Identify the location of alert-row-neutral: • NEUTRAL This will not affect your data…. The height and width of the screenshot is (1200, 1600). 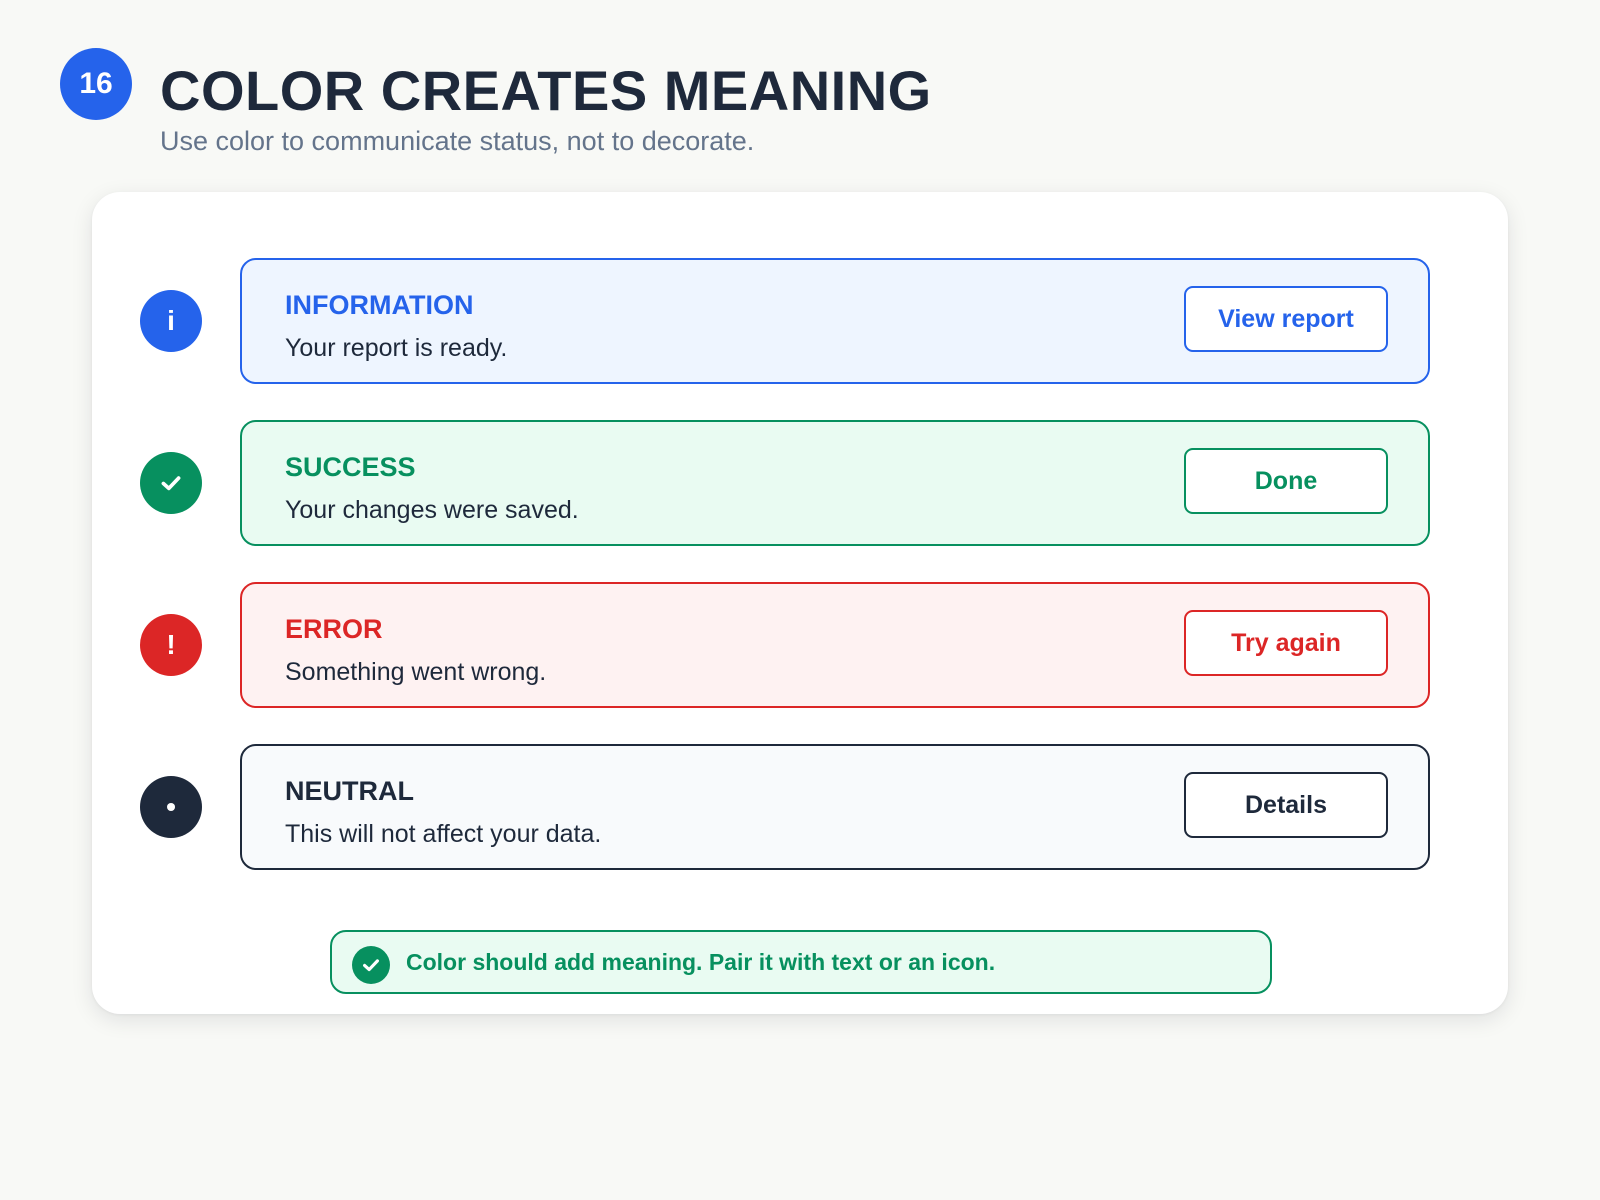
(800, 807).